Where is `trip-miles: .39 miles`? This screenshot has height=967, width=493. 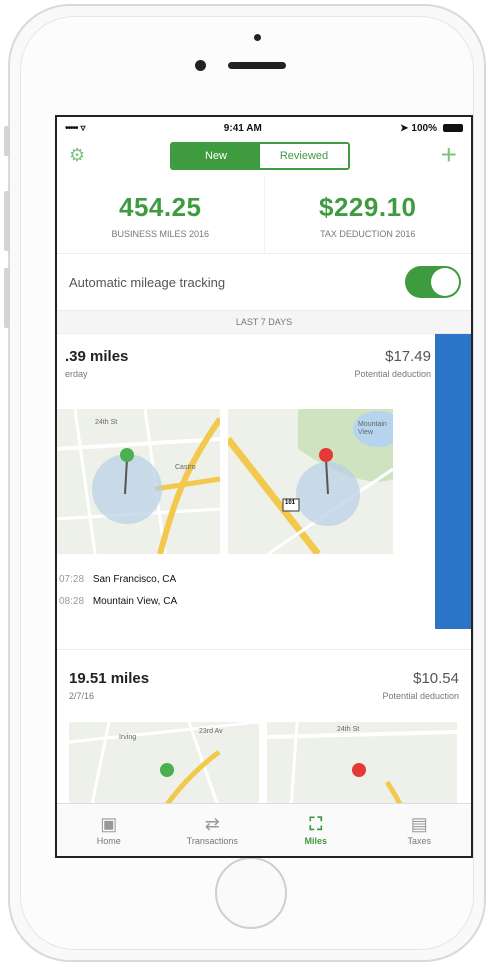
trip-miles: .39 miles is located at coordinates (97, 356).